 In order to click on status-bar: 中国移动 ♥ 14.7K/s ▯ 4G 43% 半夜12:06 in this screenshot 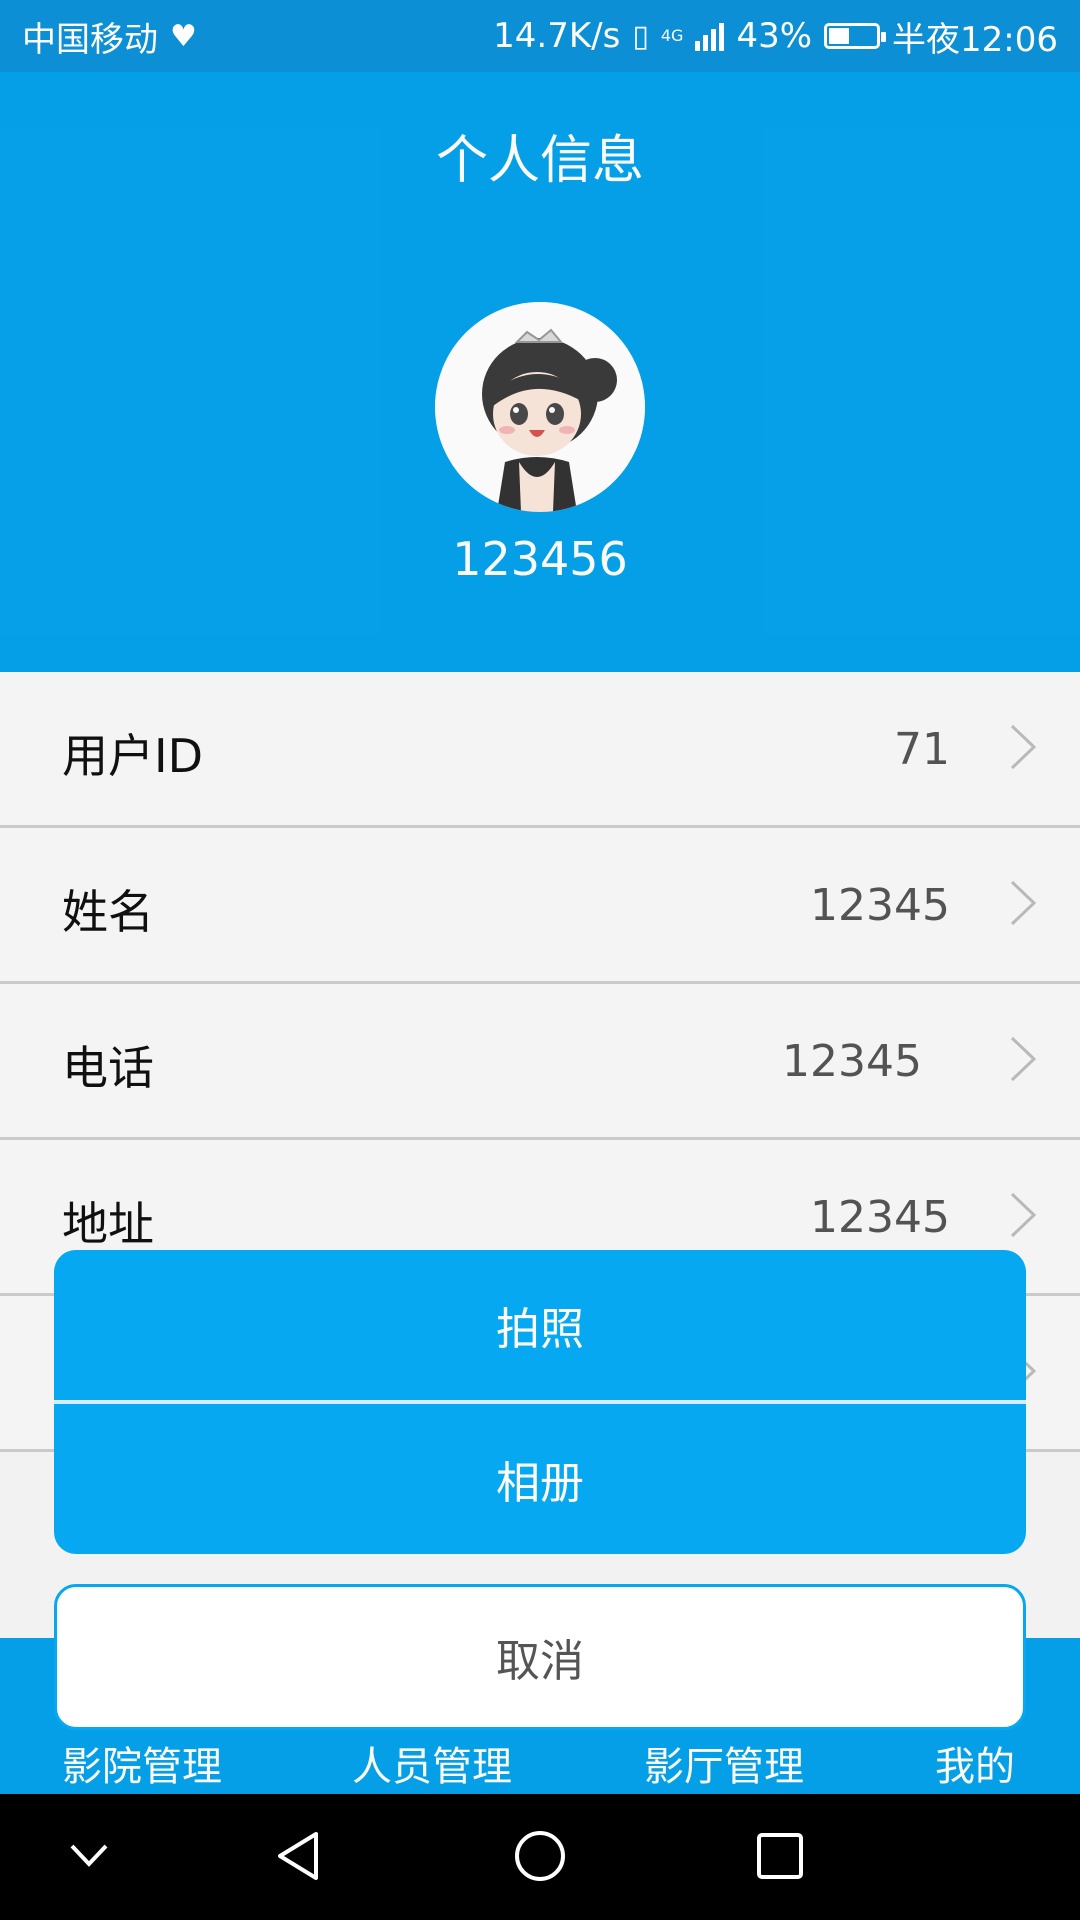, I will do `click(540, 36)`.